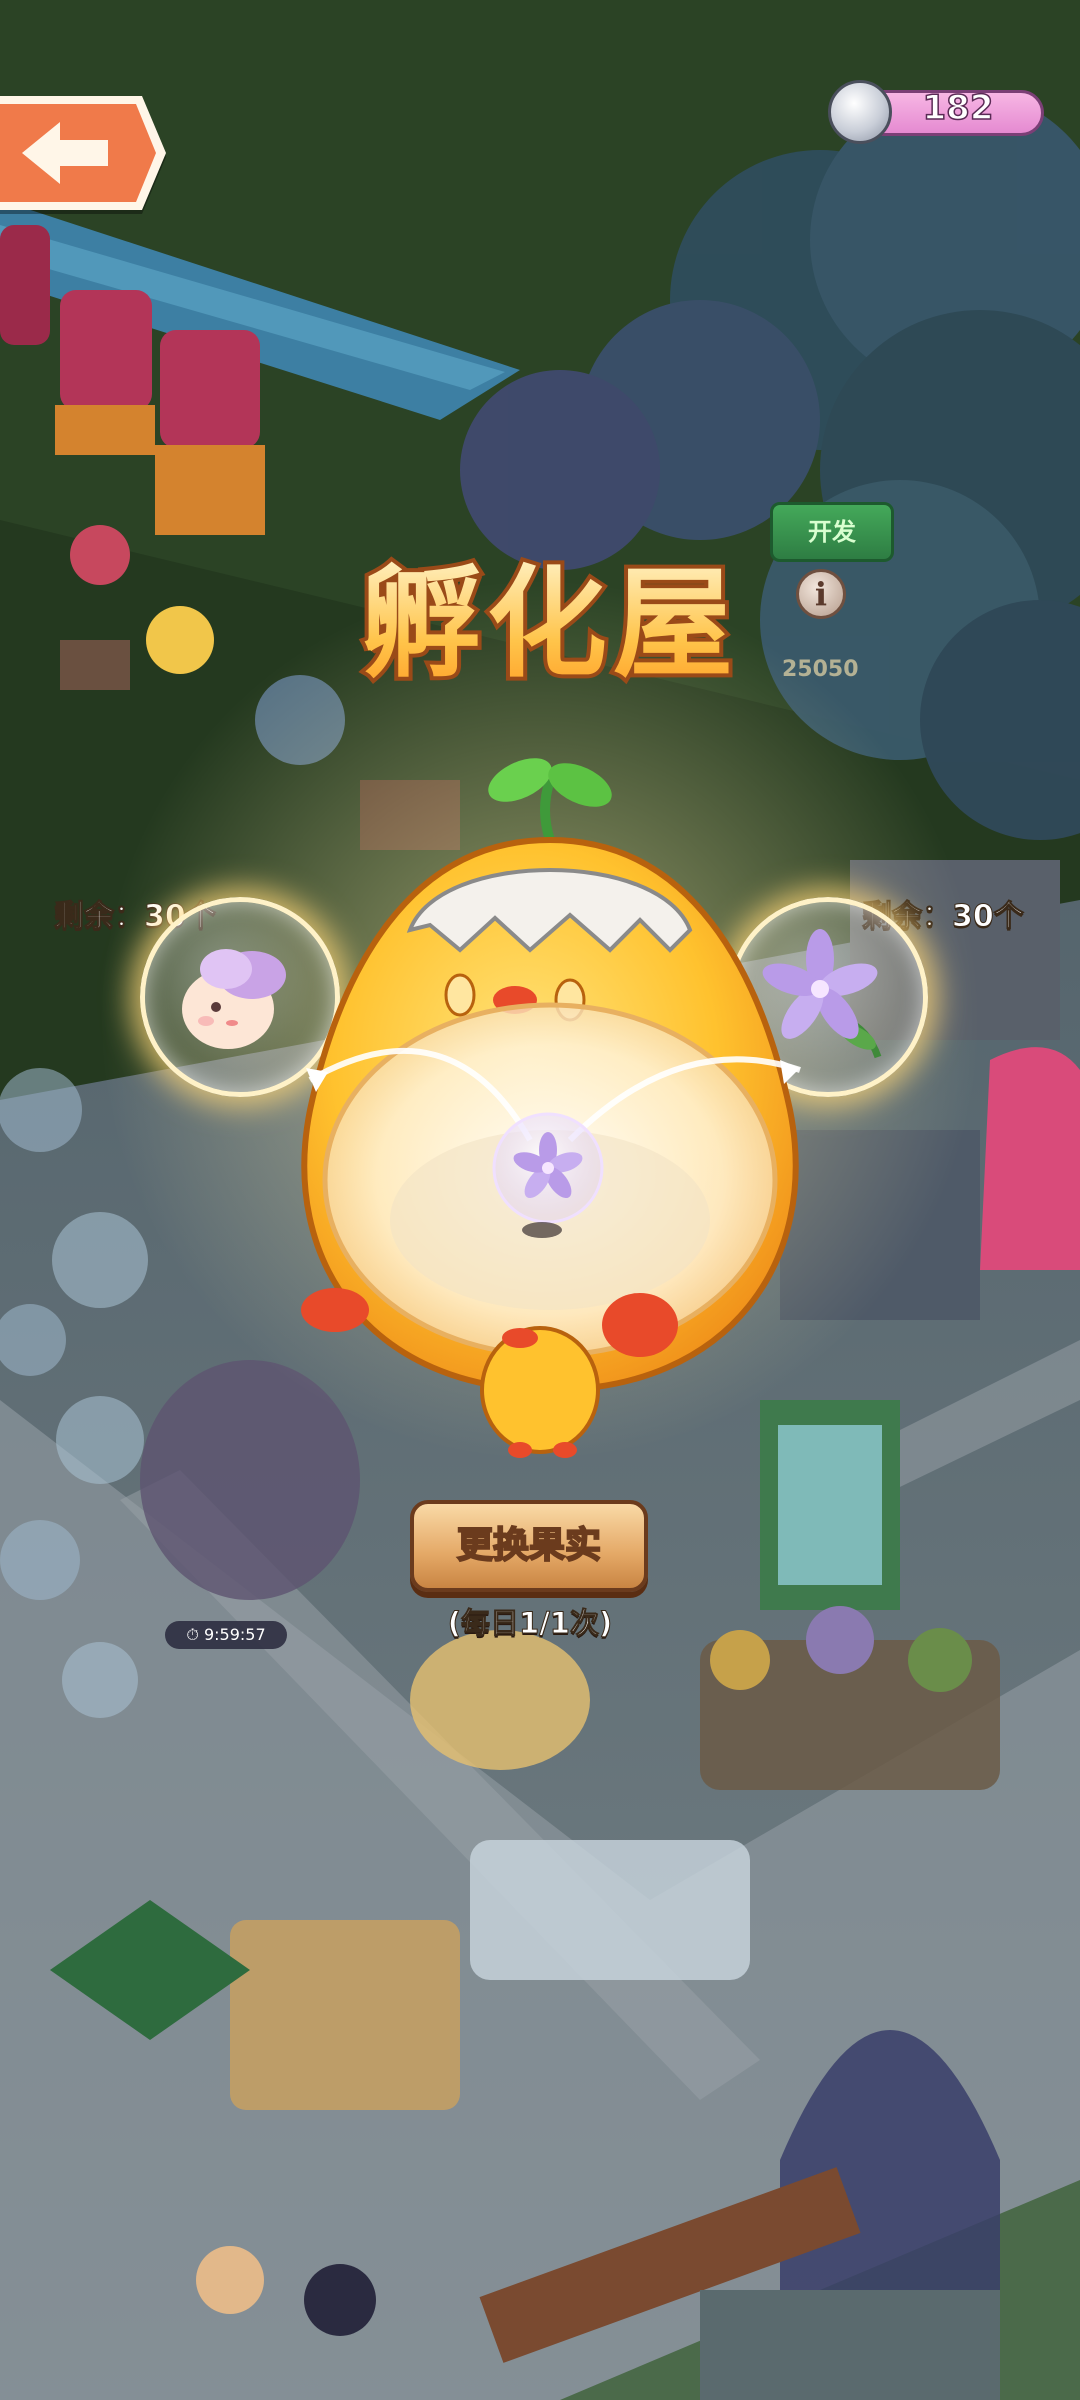 This screenshot has width=1080, height=2400. What do you see at coordinates (530, 1623) in the screenshot?
I see `daily-limit-text: (每日1/1次)` at bounding box center [530, 1623].